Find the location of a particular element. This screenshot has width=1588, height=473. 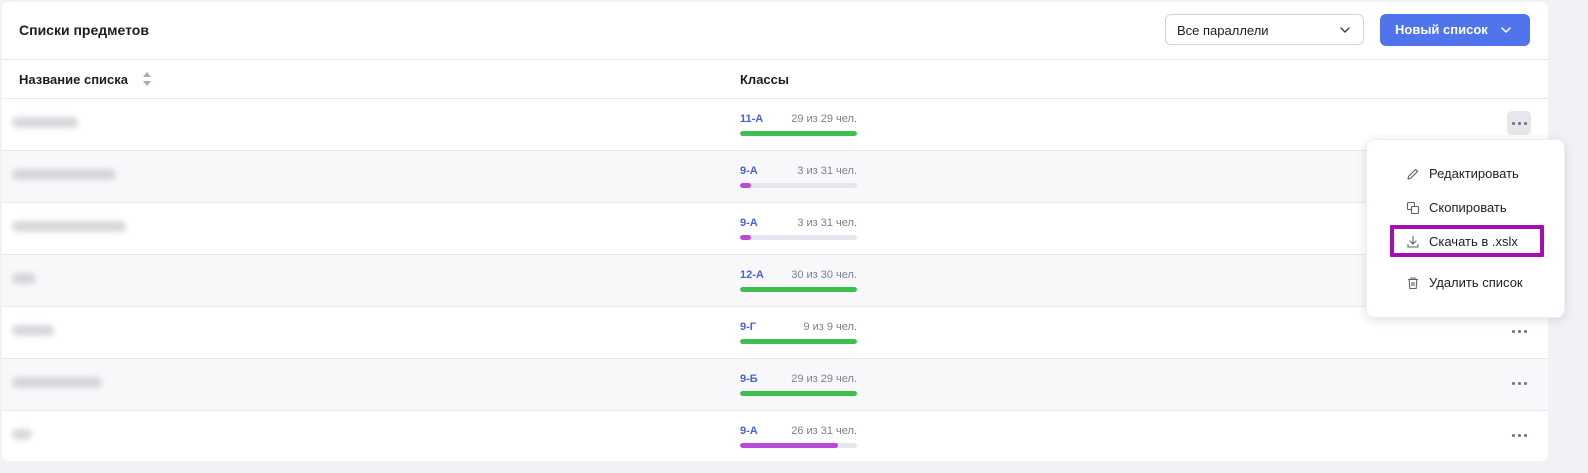

table-row: 11-А 29 из 29 чел. is located at coordinates (775, 125).